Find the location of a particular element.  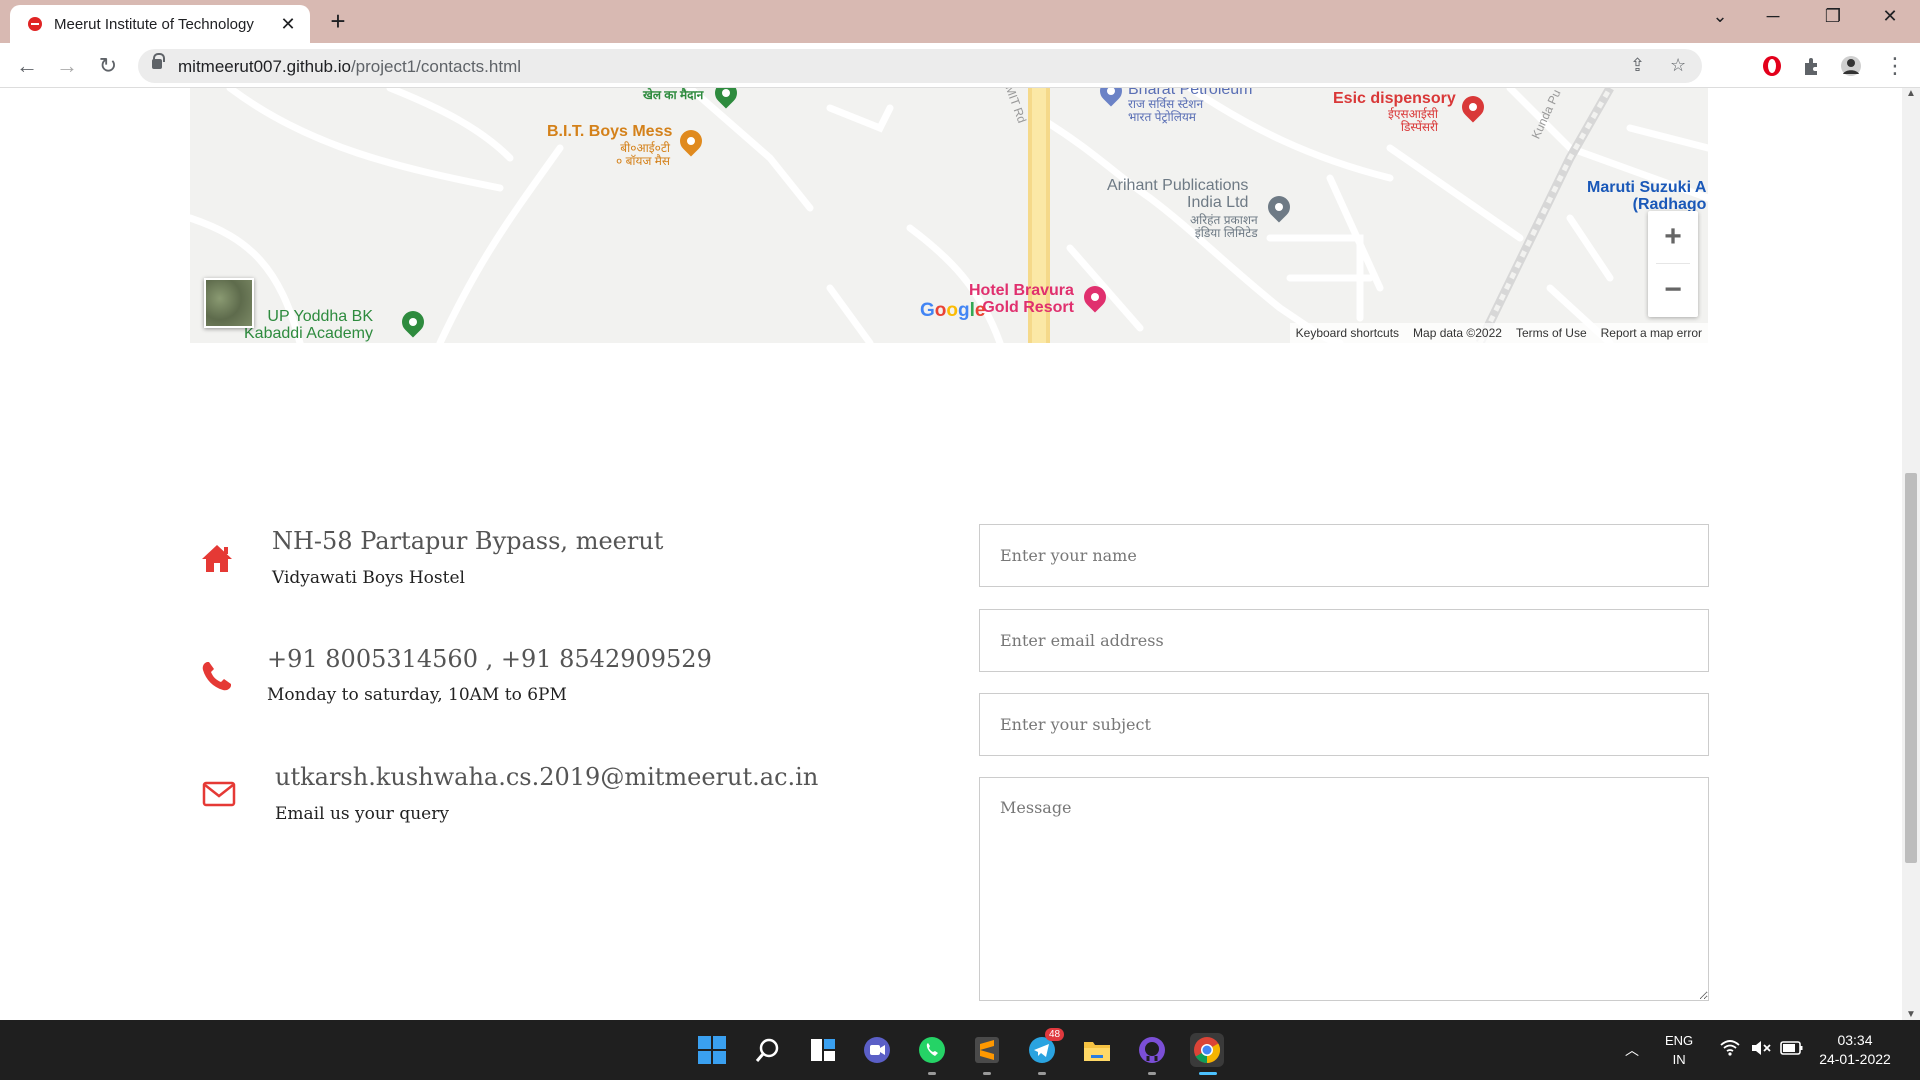

report-map-error-link: Report a map error is located at coordinates (1651, 333).